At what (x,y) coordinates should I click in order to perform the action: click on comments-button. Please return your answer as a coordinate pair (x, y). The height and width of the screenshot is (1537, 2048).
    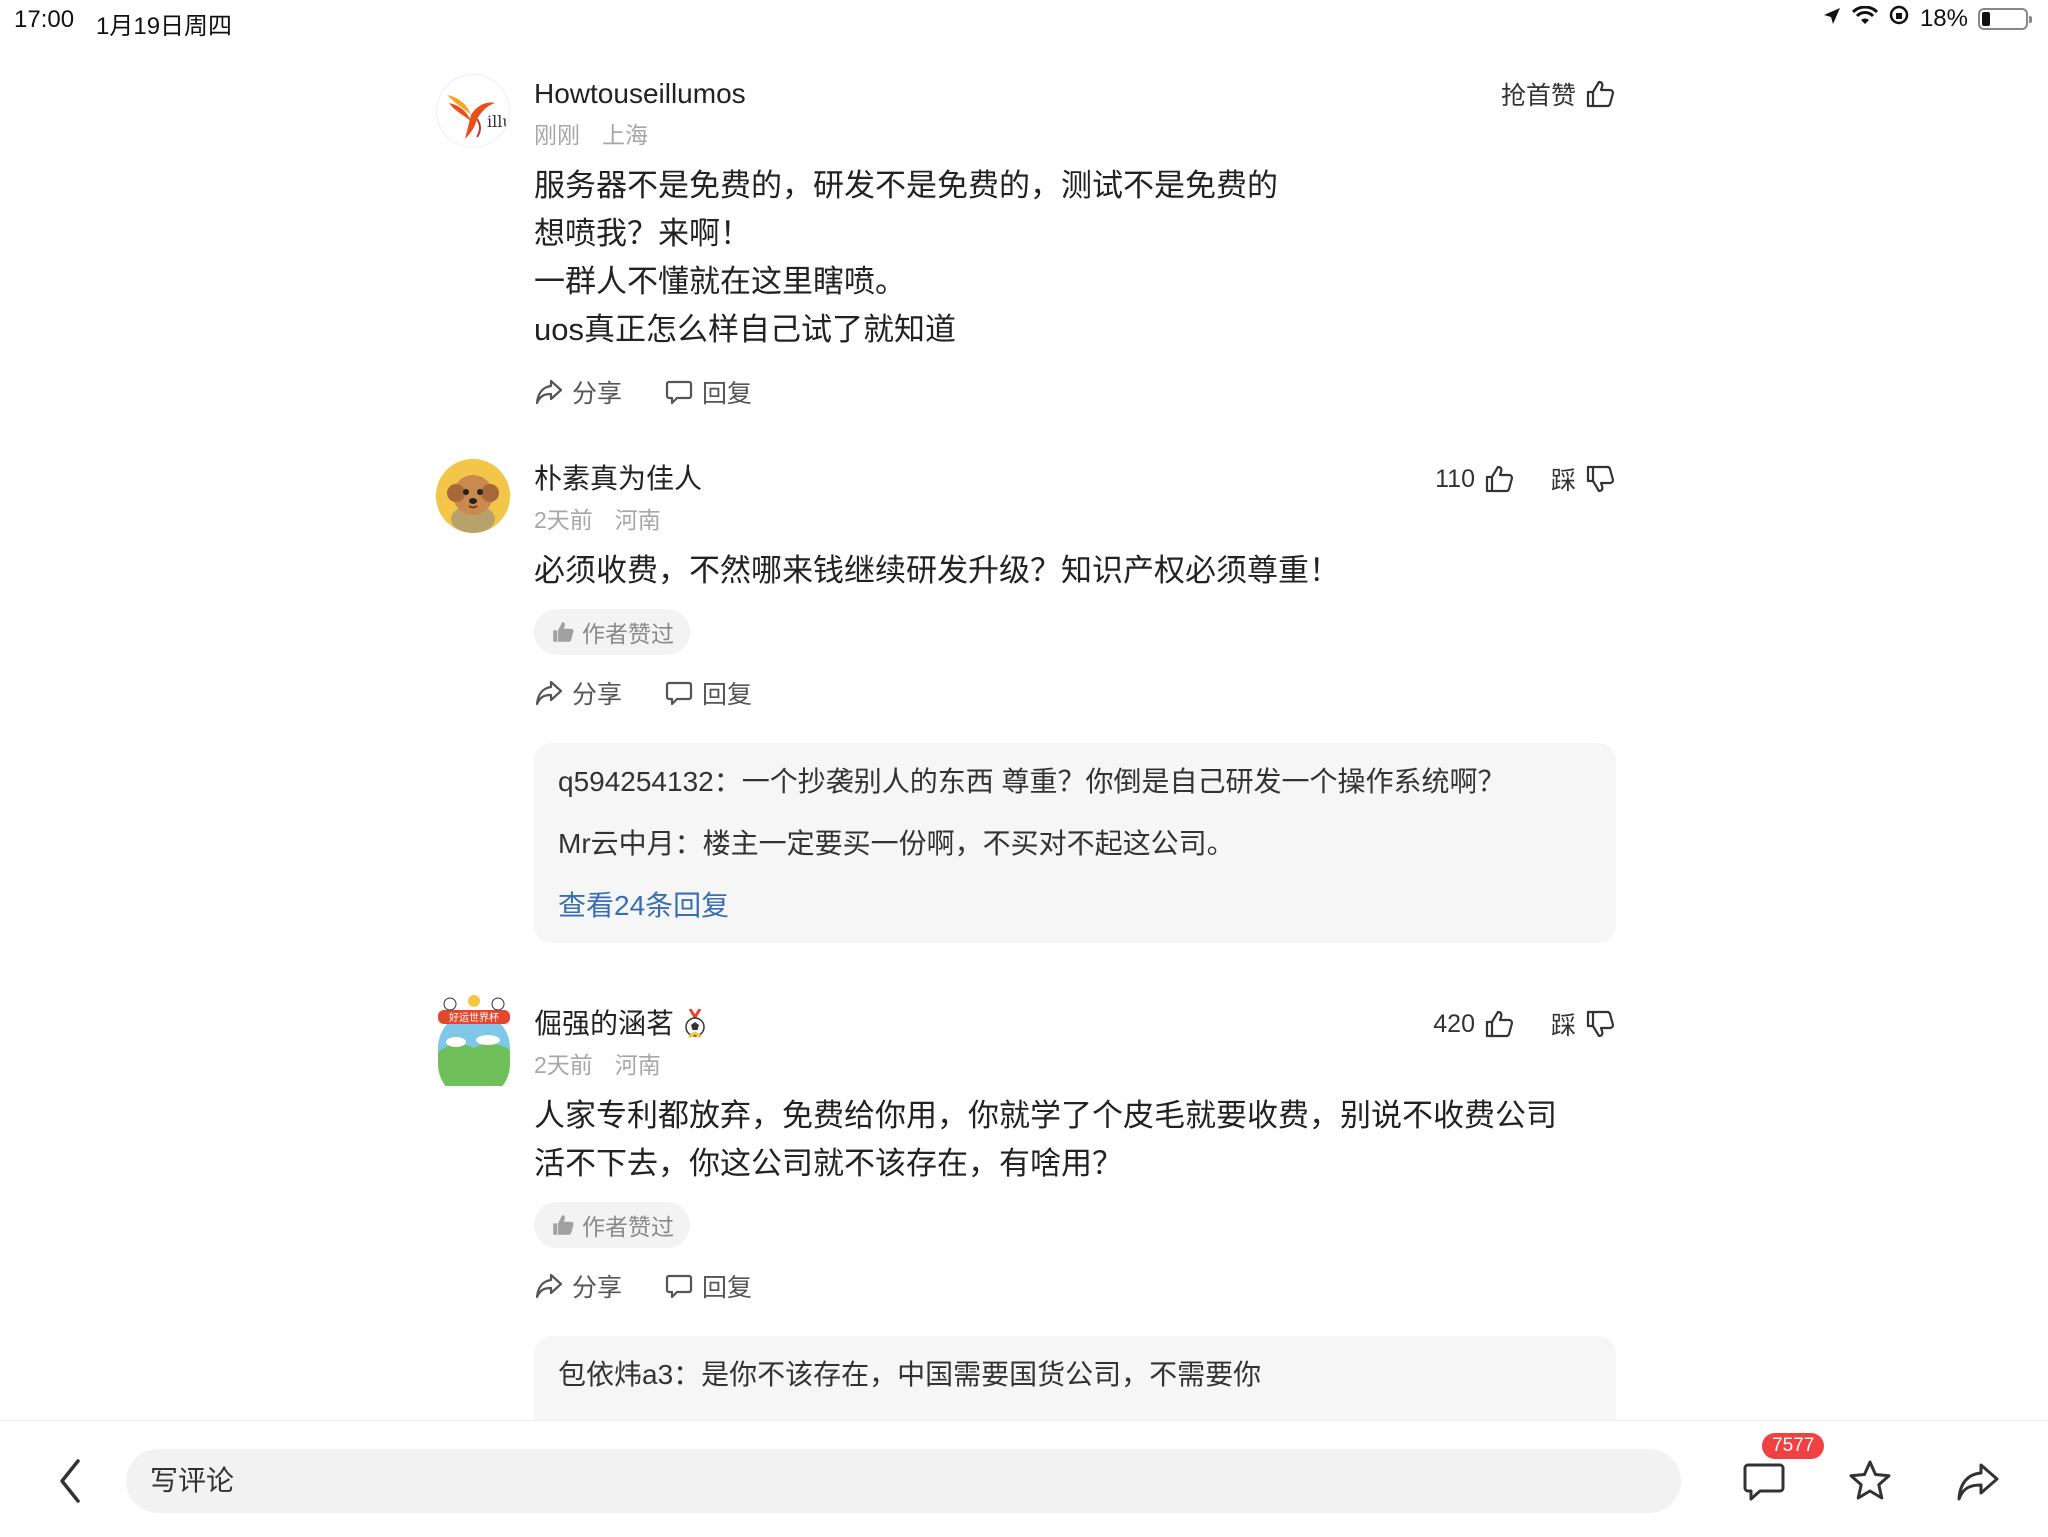
    Looking at the image, I should click on (1764, 1481).